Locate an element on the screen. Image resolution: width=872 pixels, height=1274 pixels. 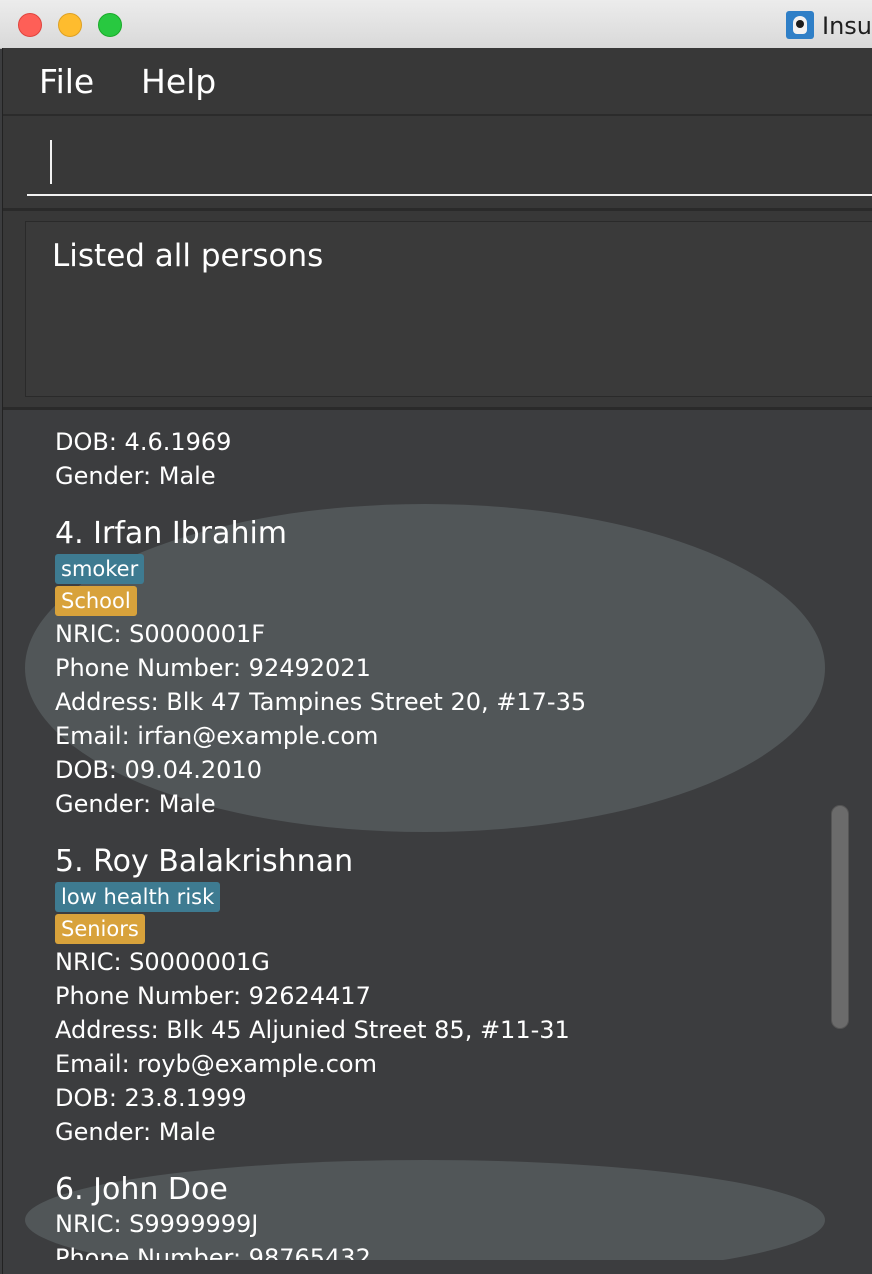
result-message: Listed all persons is located at coordinates (188, 256).